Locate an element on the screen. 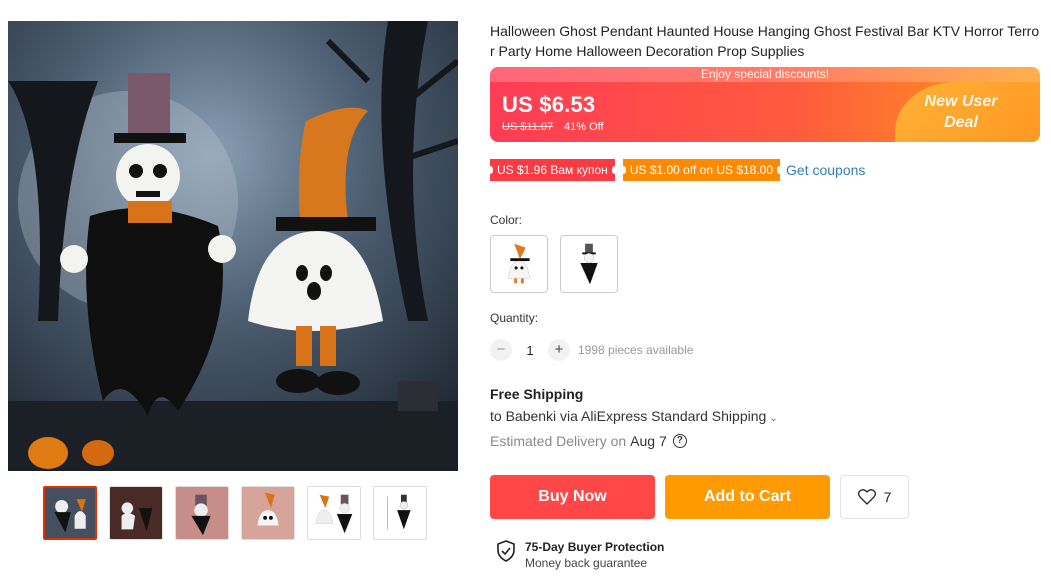  thumbnail-strip is located at coordinates (235, 513).